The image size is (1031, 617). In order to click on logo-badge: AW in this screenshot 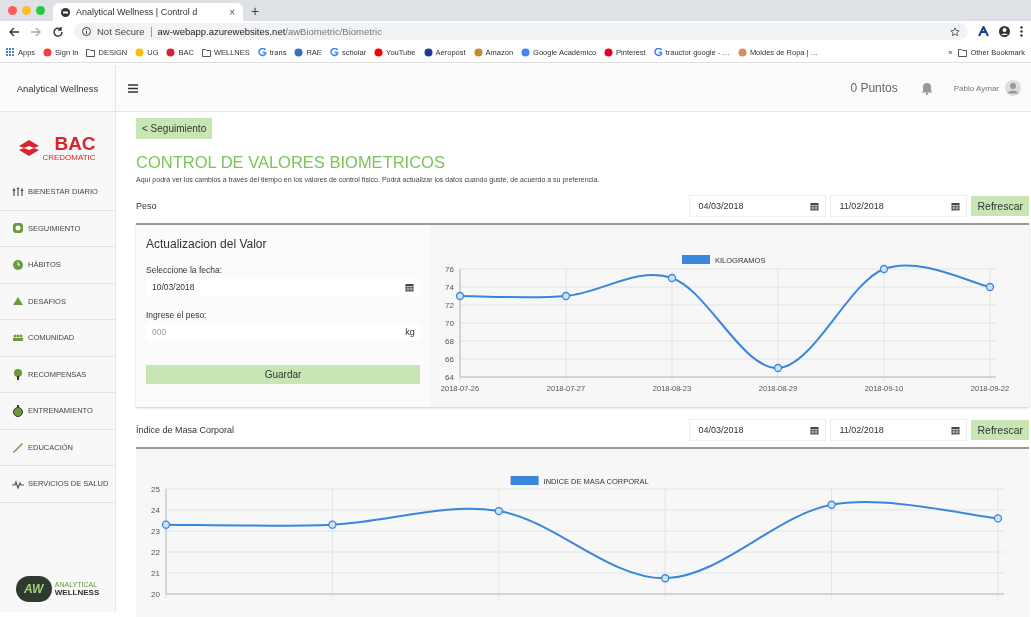, I will do `click(33, 589)`.